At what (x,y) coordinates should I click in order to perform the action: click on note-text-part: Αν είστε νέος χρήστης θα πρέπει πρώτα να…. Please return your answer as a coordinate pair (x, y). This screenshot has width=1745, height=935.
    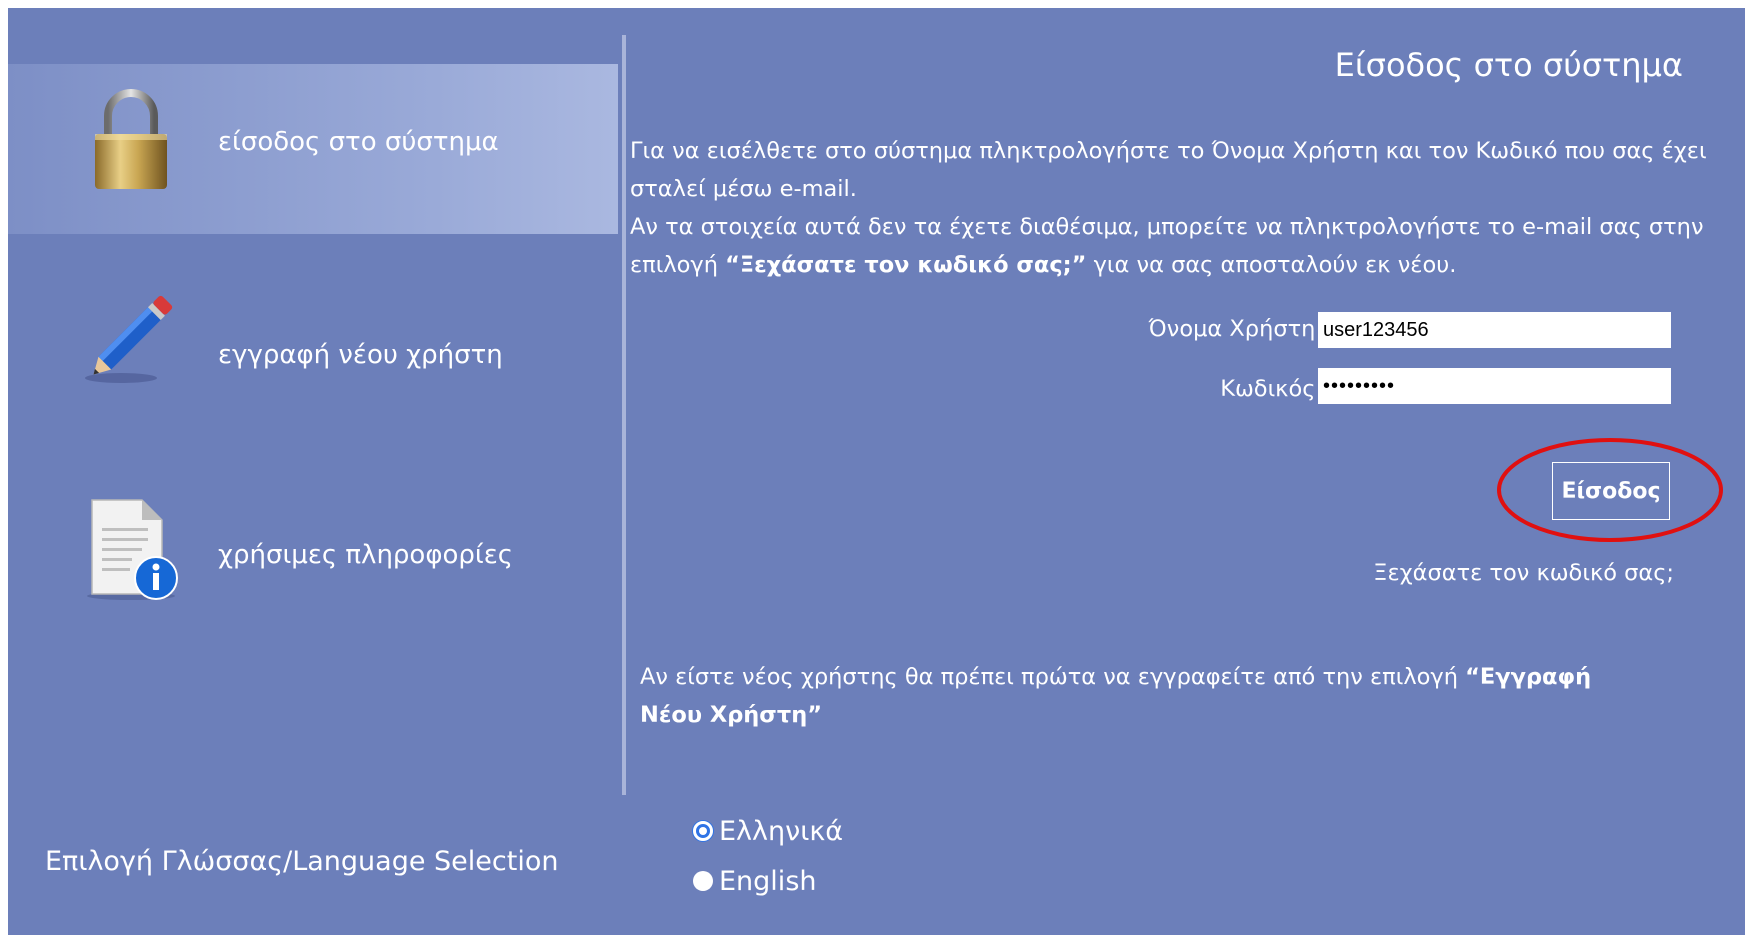
    Looking at the image, I should click on (1053, 677).